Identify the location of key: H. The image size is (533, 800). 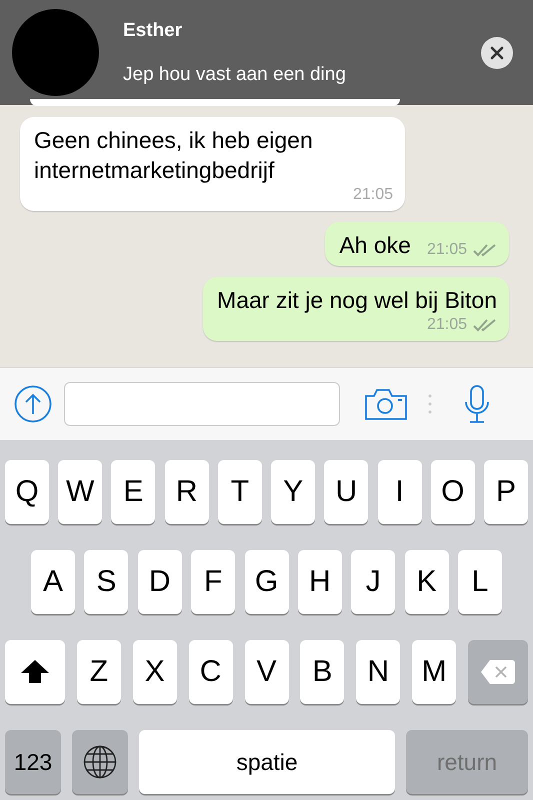
(320, 582).